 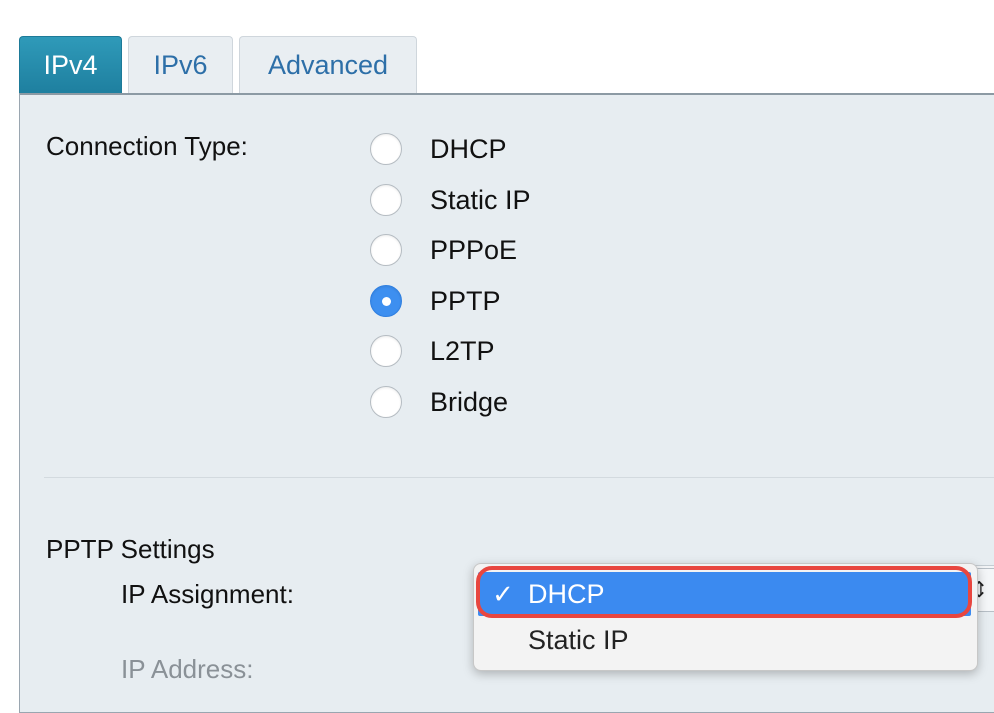 What do you see at coordinates (465, 300) in the screenshot?
I see `radio-label: PPTP` at bounding box center [465, 300].